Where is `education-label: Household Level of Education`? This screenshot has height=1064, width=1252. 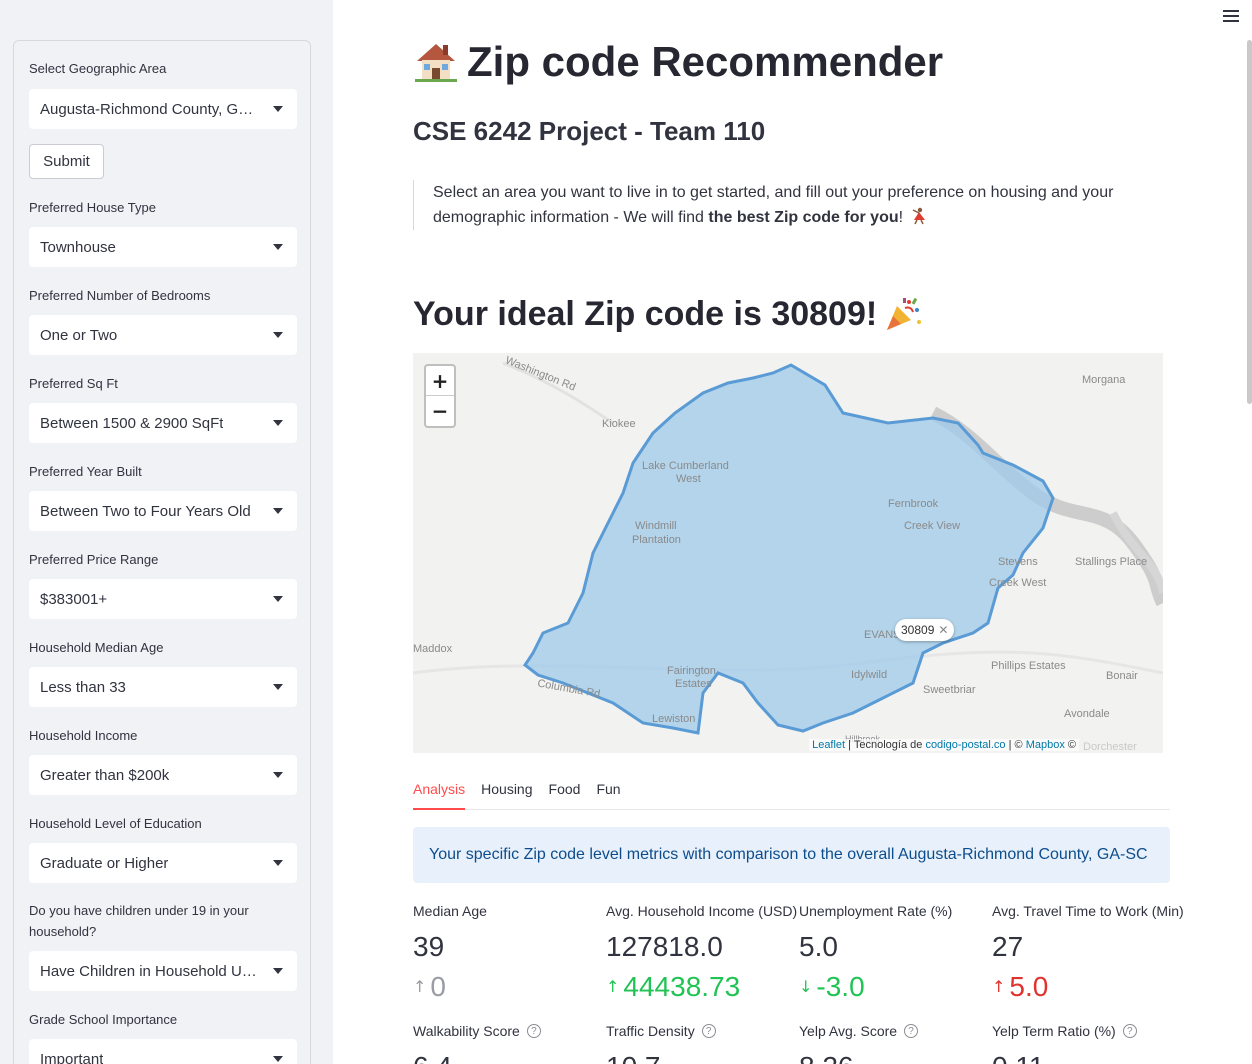
education-label: Household Level of Education is located at coordinates (115, 823).